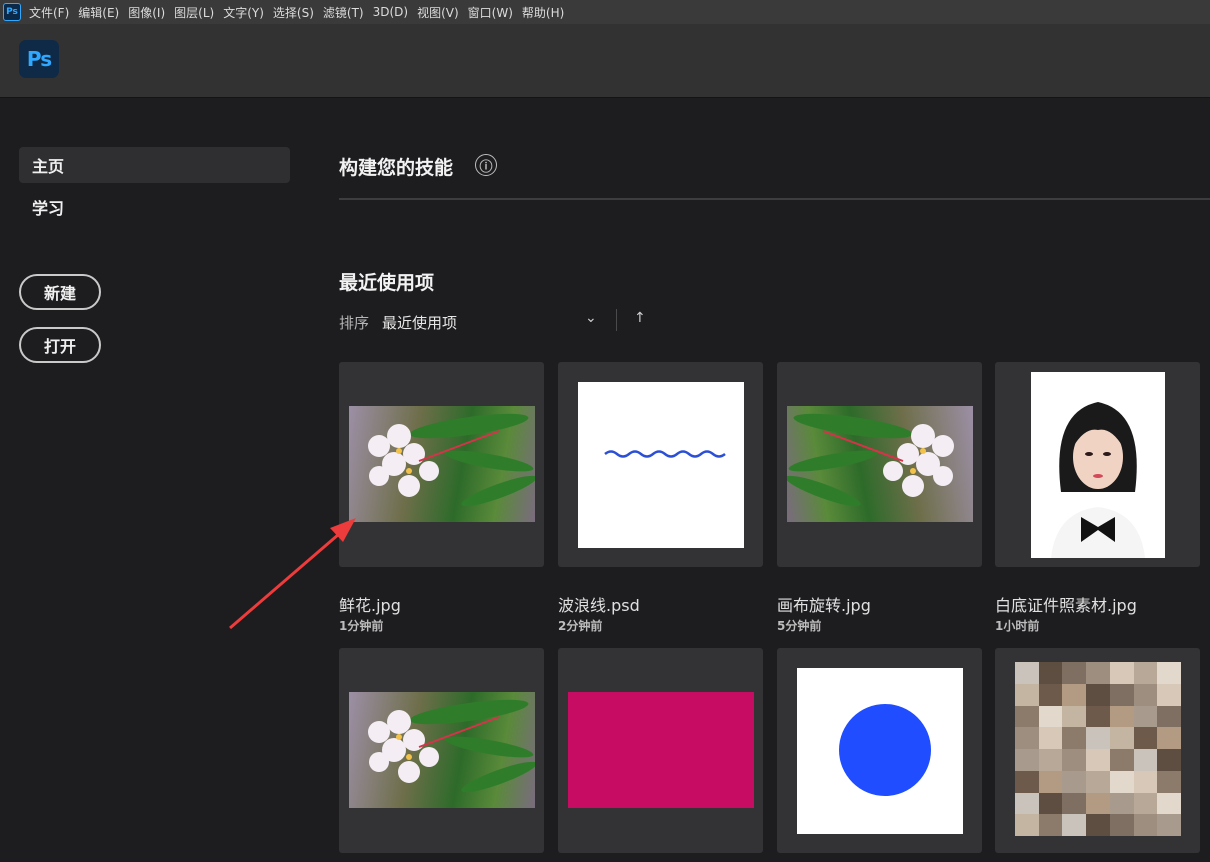  What do you see at coordinates (146, 12) in the screenshot?
I see `menu-image: 图像(I)` at bounding box center [146, 12].